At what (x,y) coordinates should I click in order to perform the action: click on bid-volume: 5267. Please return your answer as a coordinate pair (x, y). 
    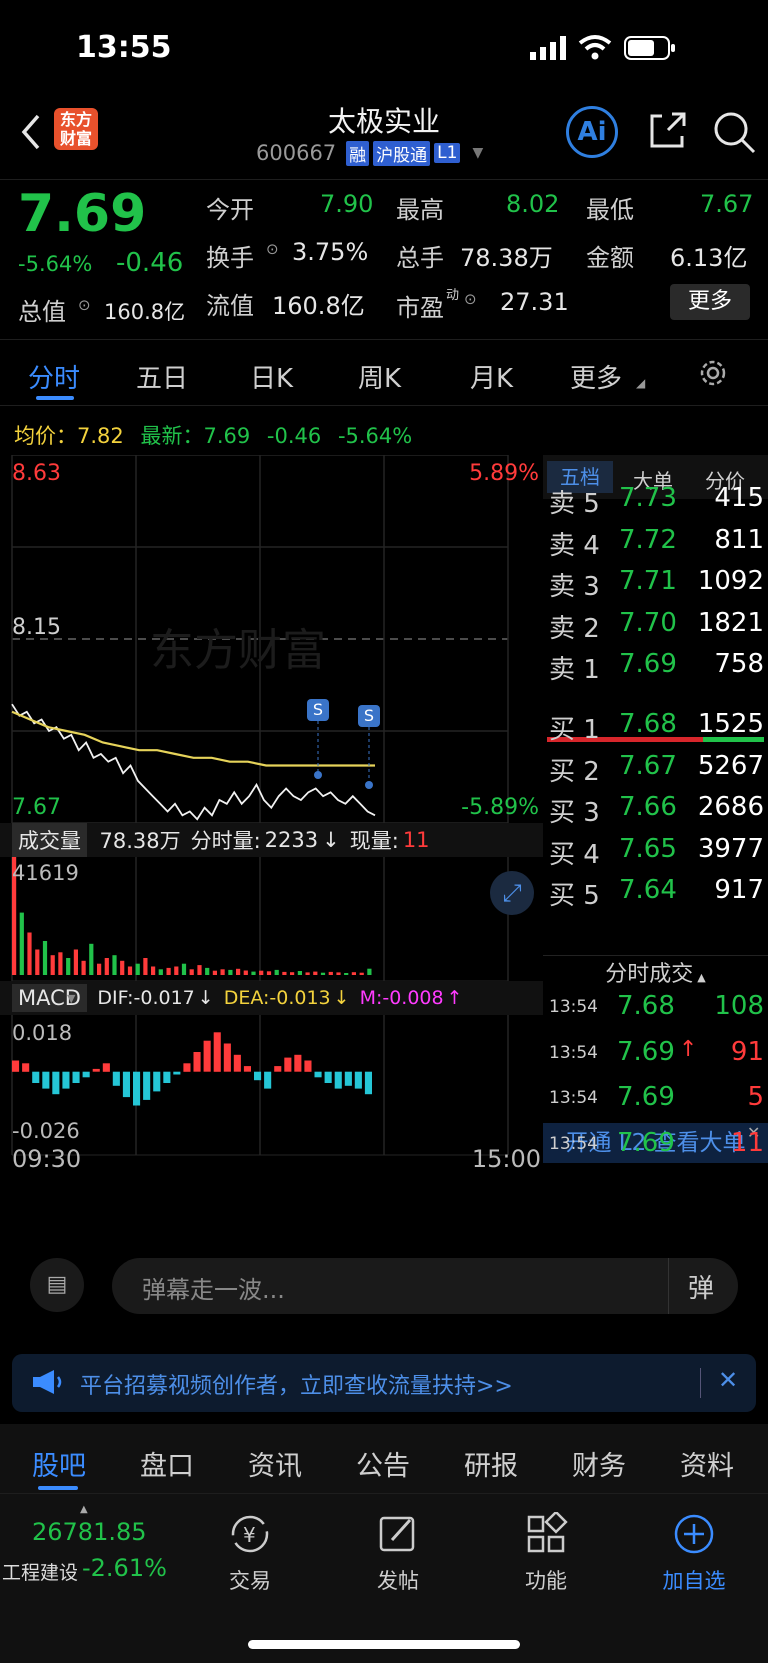
    Looking at the image, I should click on (730, 765).